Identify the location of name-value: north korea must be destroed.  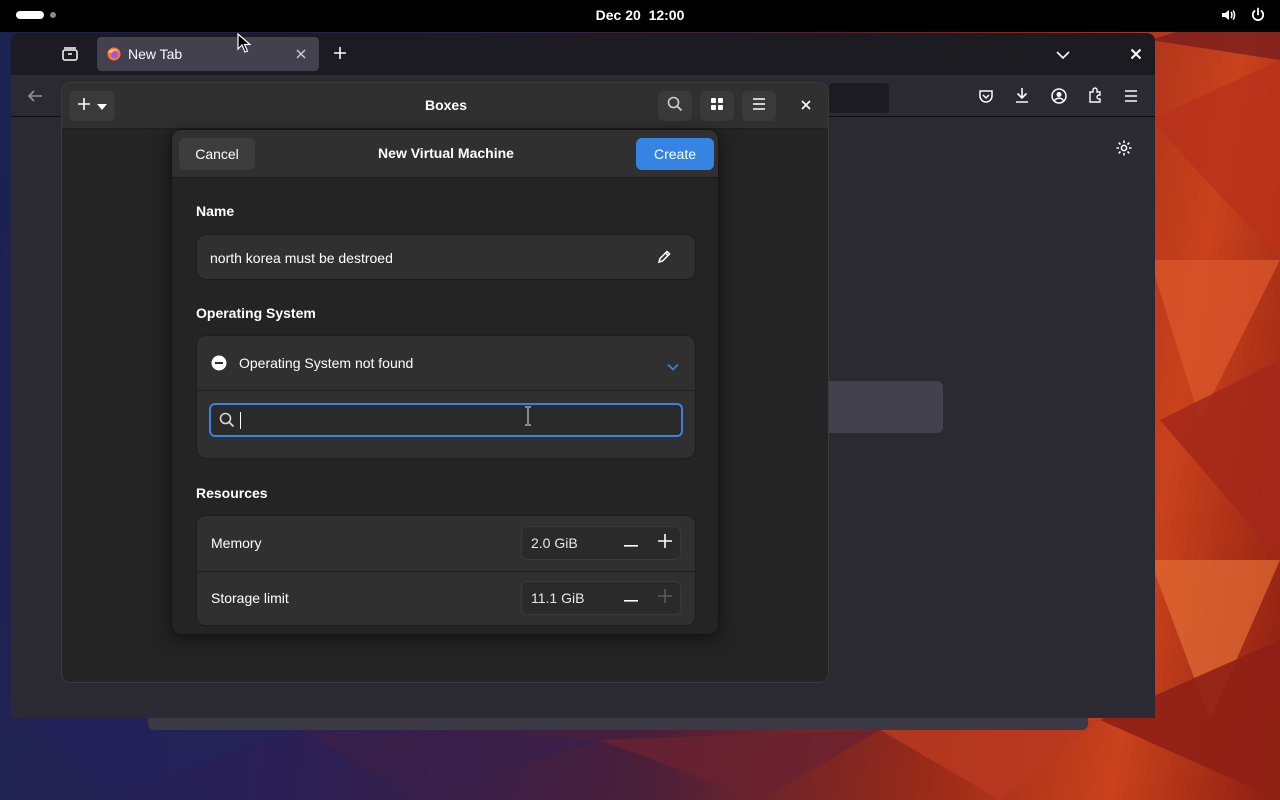
(301, 258).